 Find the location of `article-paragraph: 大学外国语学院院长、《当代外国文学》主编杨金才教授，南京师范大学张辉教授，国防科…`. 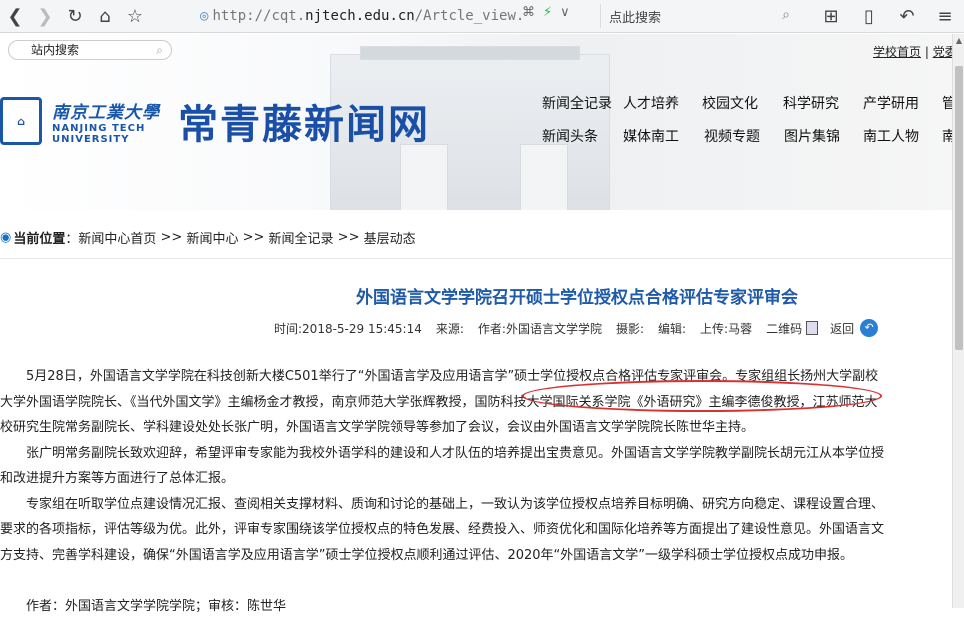

article-paragraph: 大学外国语学院院长、《当代外国文学》主编杨金才教授，南京师范大学张辉教授，国防科… is located at coordinates (476, 403).